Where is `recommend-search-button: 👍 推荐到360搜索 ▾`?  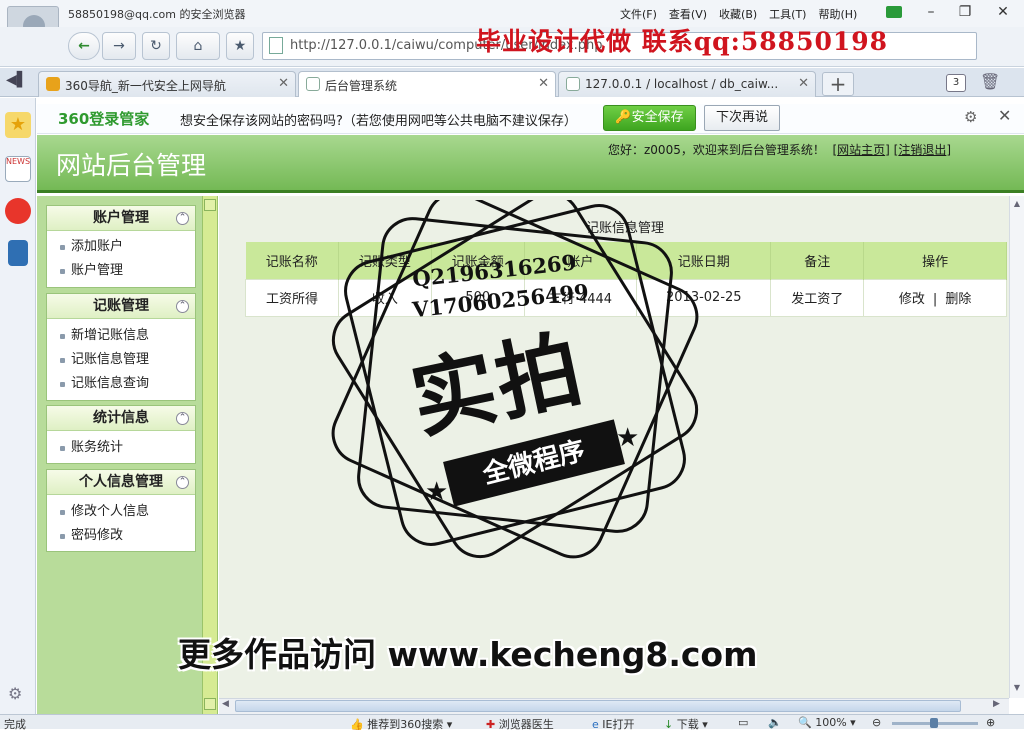
recommend-search-button: 👍 推荐到360搜索 ▾ is located at coordinates (401, 724).